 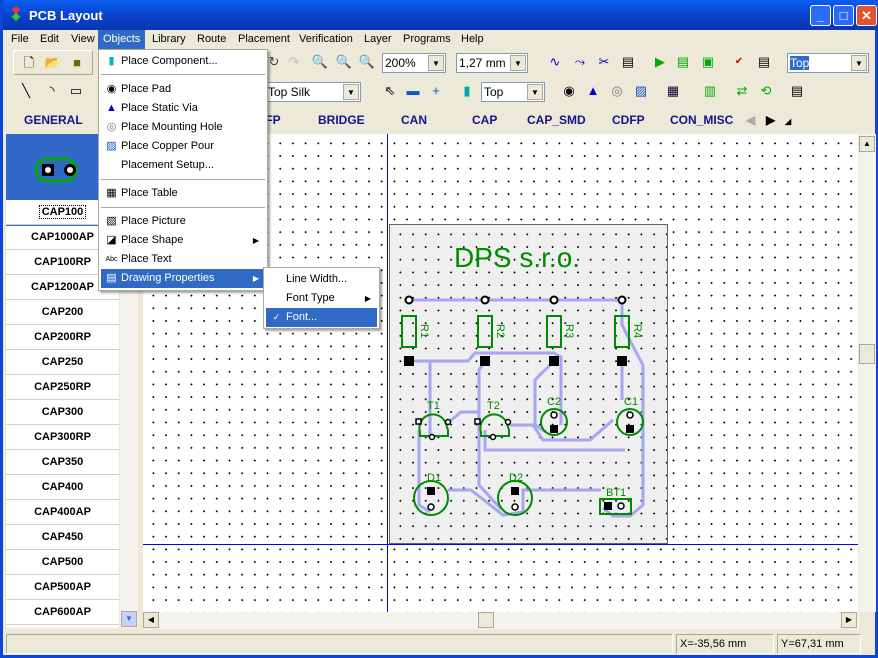 I want to click on menu-item-place-table: ▦ Place Table, so click(x=183, y=193).